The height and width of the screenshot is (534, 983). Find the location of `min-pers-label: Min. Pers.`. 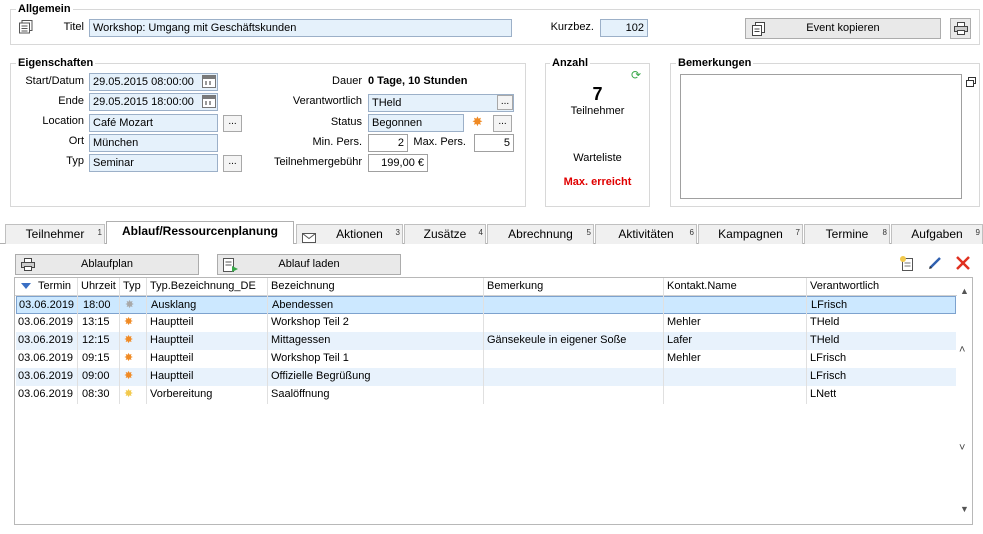

min-pers-label: Min. Pers. is located at coordinates (337, 142).